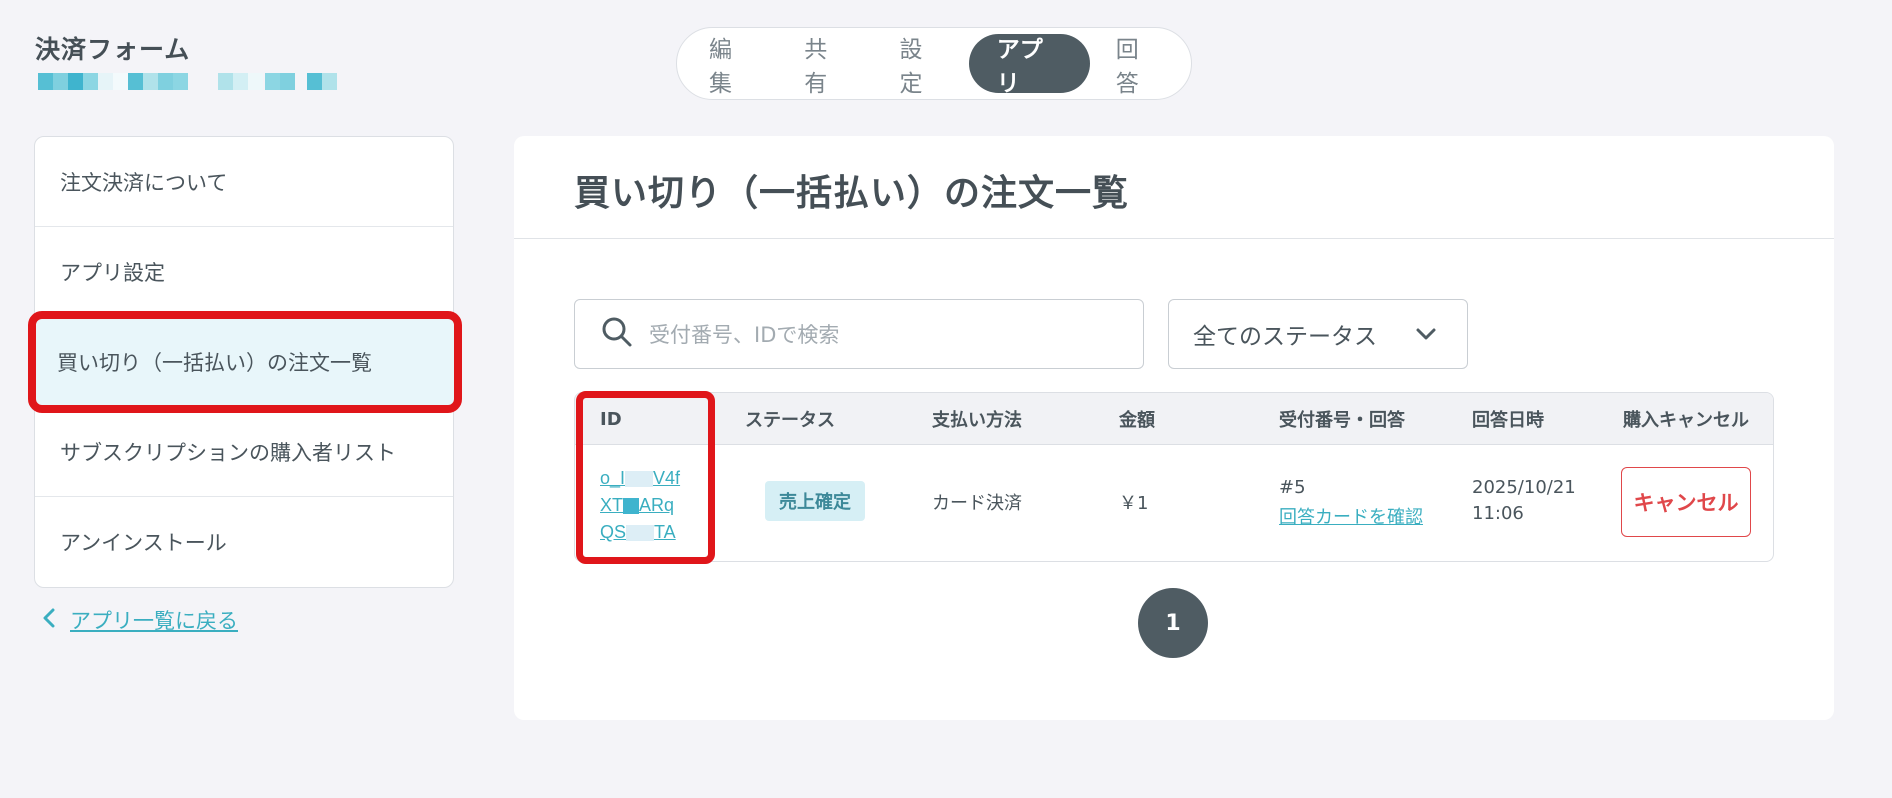 This screenshot has width=1892, height=798. I want to click on table-header: ID ステータス 支払い方法 金額 受付番号・回答 回答日時 購入キャンセル, so click(1174, 419).